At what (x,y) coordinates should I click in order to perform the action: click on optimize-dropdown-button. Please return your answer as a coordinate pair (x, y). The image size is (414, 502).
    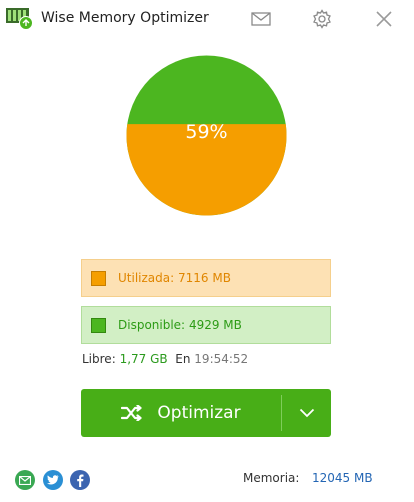
    Looking at the image, I should click on (306, 413).